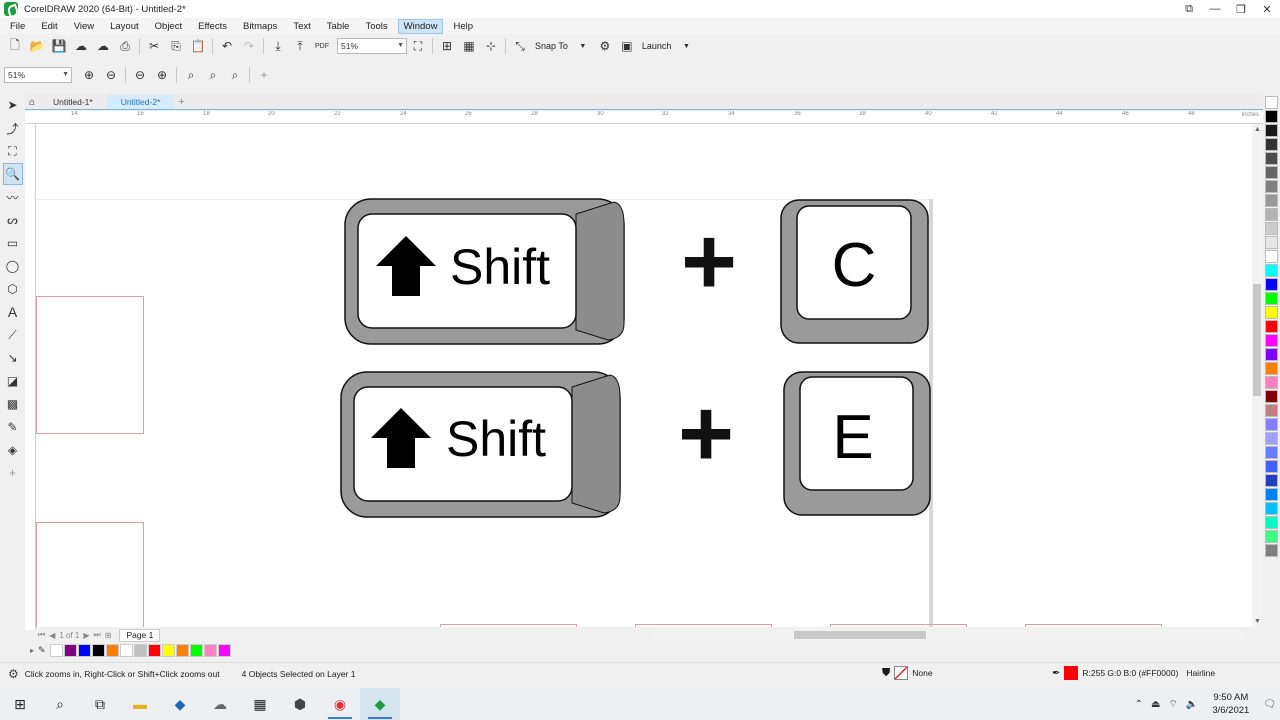 The width and height of the screenshot is (1280, 720). What do you see at coordinates (520, 46) in the screenshot?
I see `snap-icon: ⤡` at bounding box center [520, 46].